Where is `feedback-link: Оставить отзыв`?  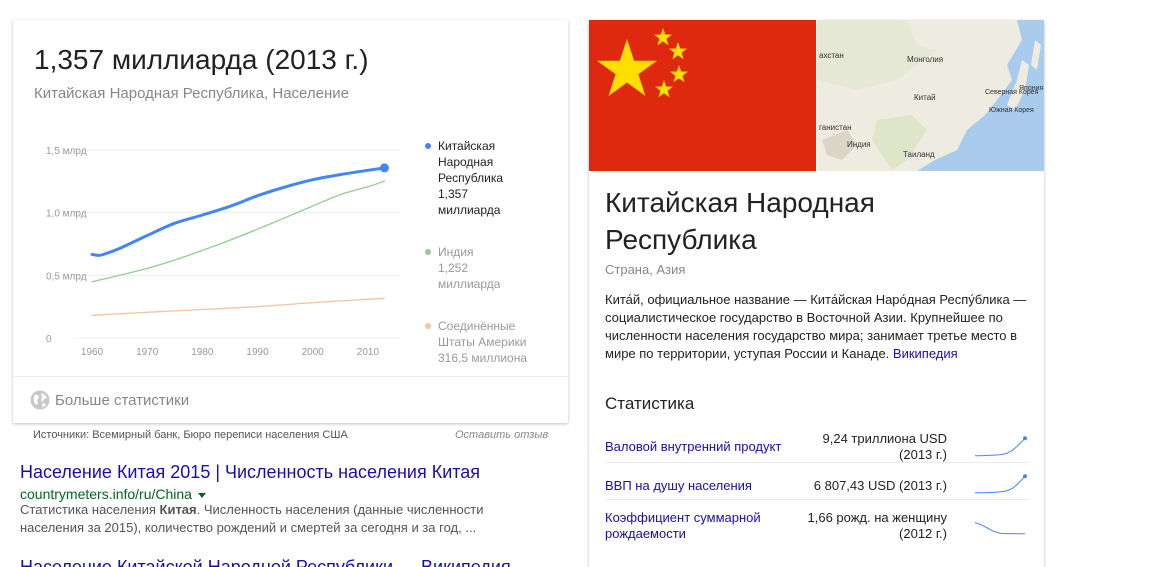
feedback-link: Оставить отзыв is located at coordinates (501, 435).